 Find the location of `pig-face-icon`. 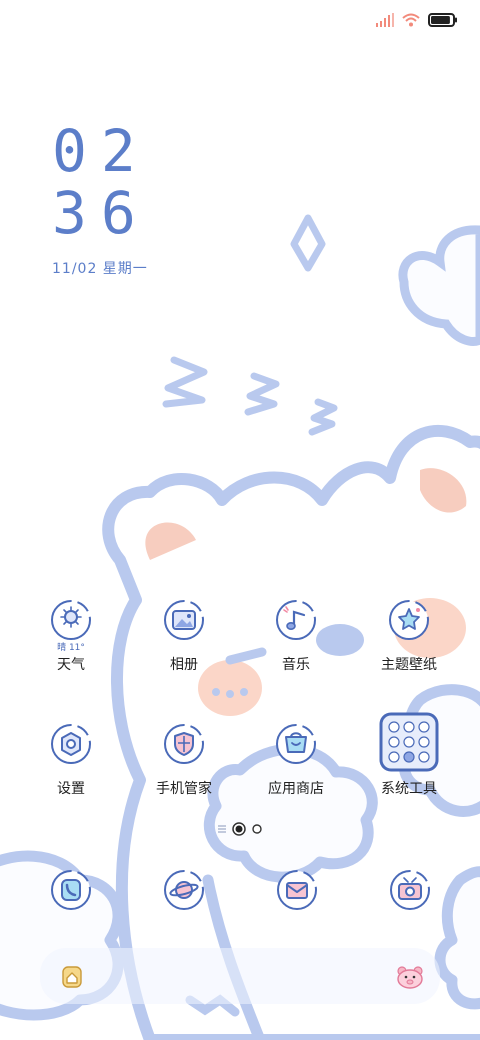

pig-face-icon is located at coordinates (410, 977).